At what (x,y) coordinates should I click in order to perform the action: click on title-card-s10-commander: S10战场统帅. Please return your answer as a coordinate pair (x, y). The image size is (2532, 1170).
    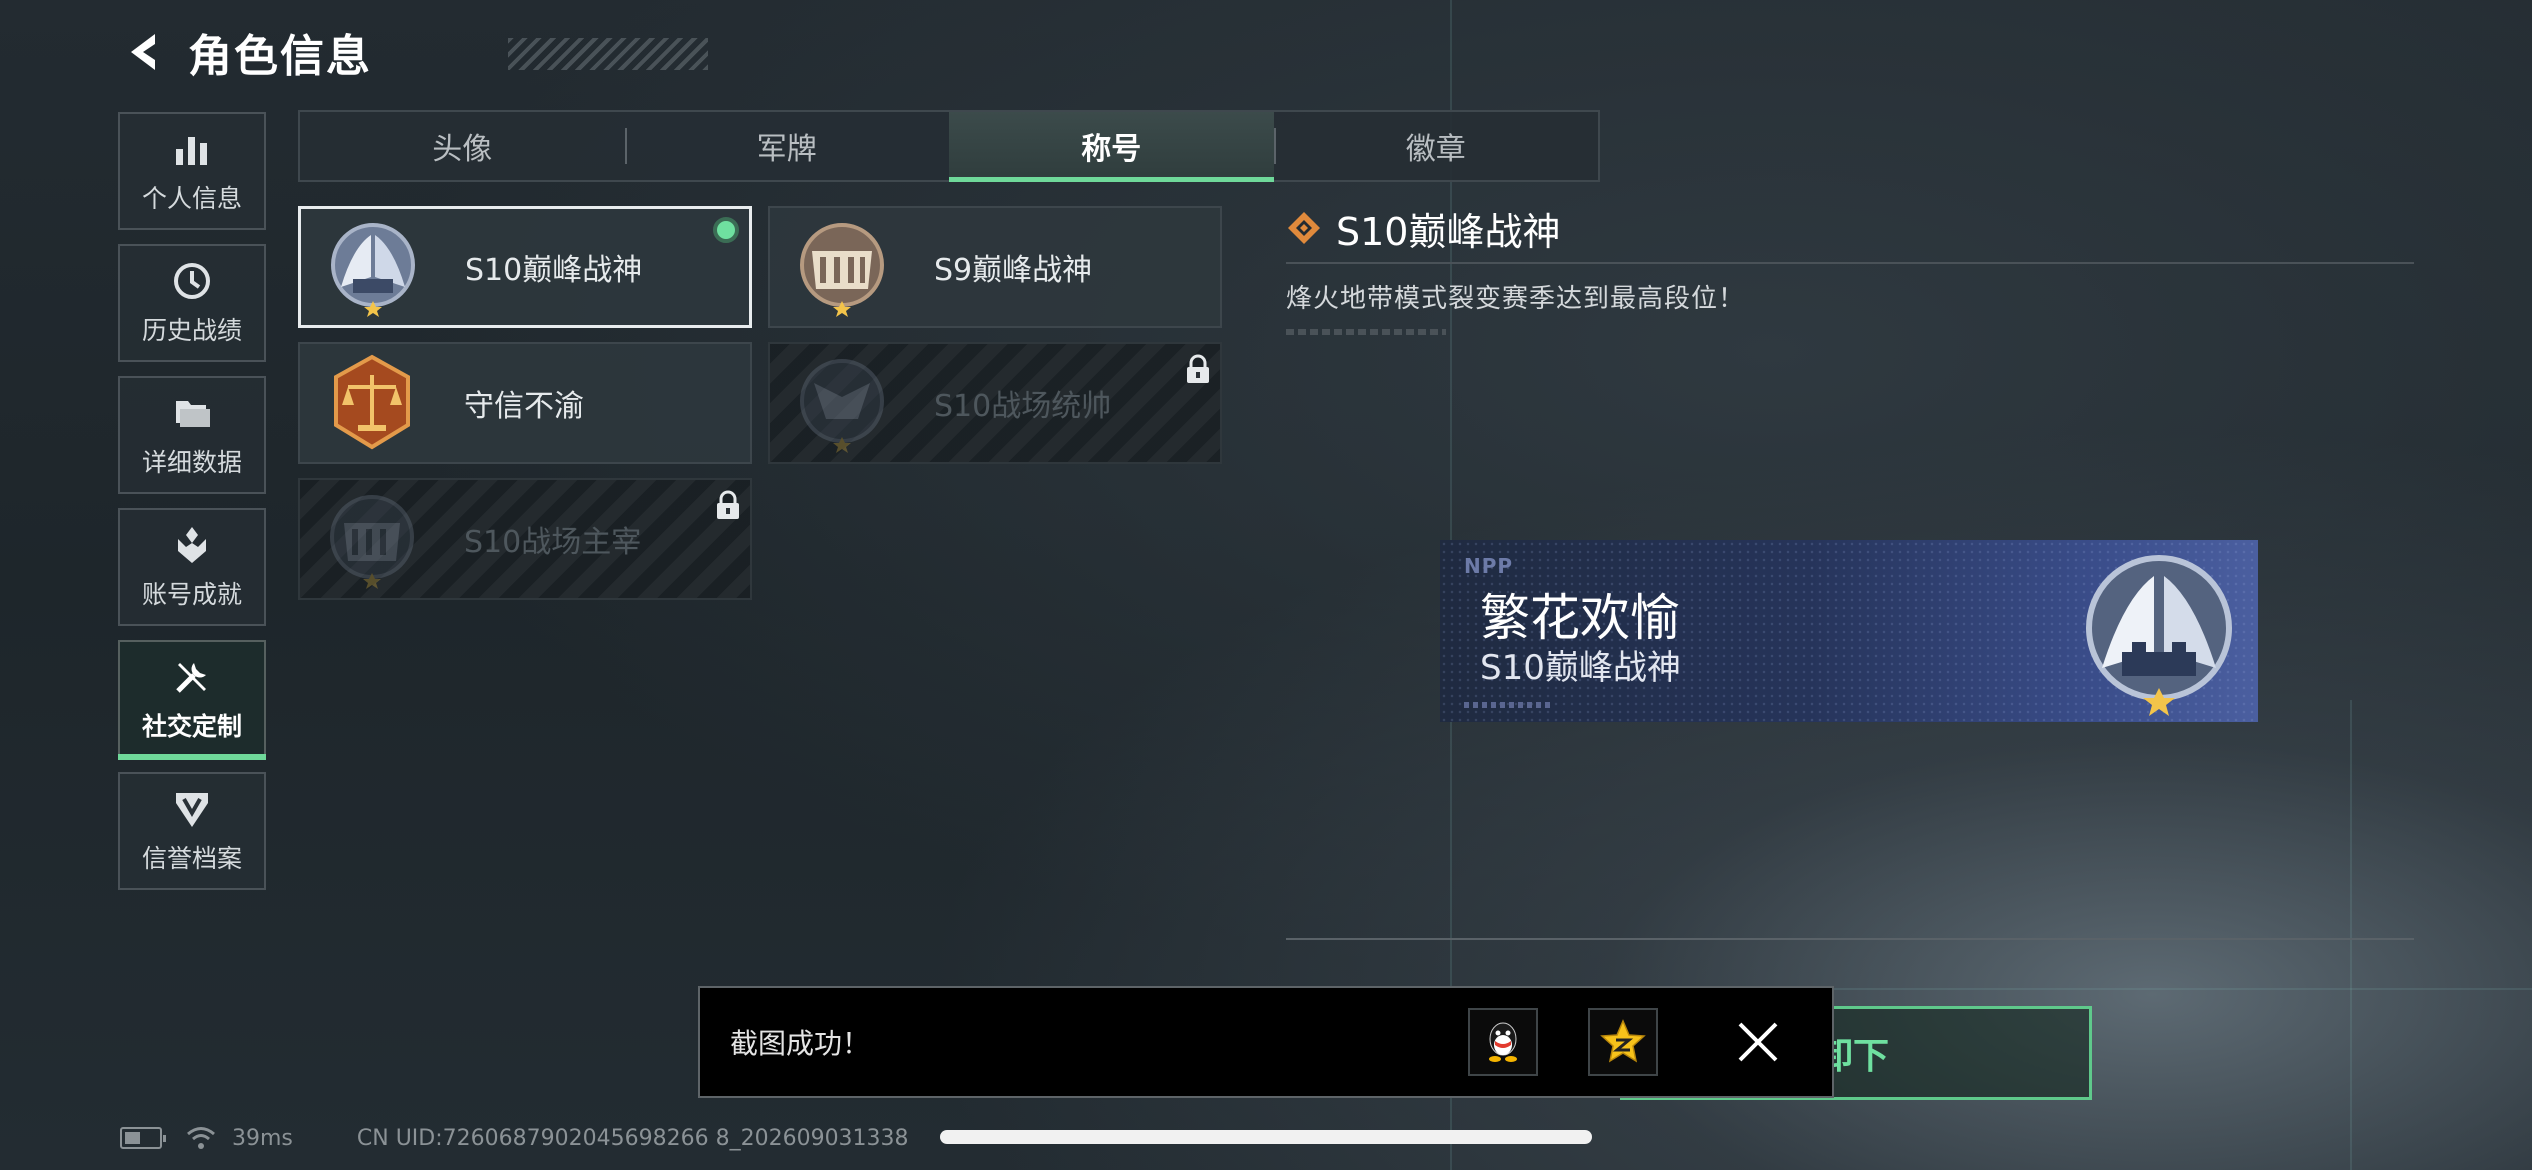
    Looking at the image, I should click on (995, 403).